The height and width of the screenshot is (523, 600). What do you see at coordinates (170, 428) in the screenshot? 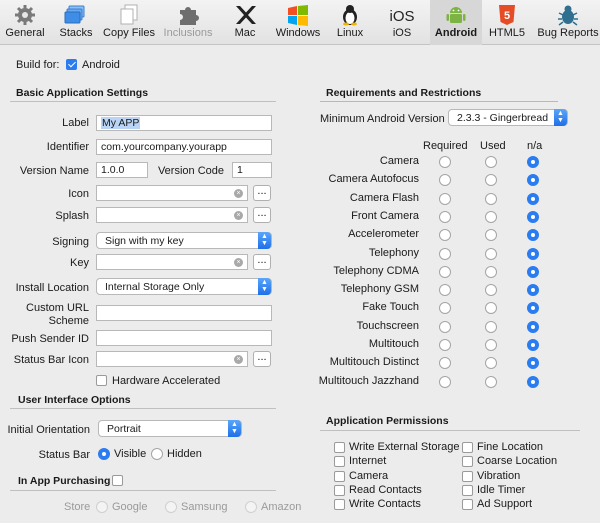
I see `orientation-popup: Portrait ▲ ▼` at bounding box center [170, 428].